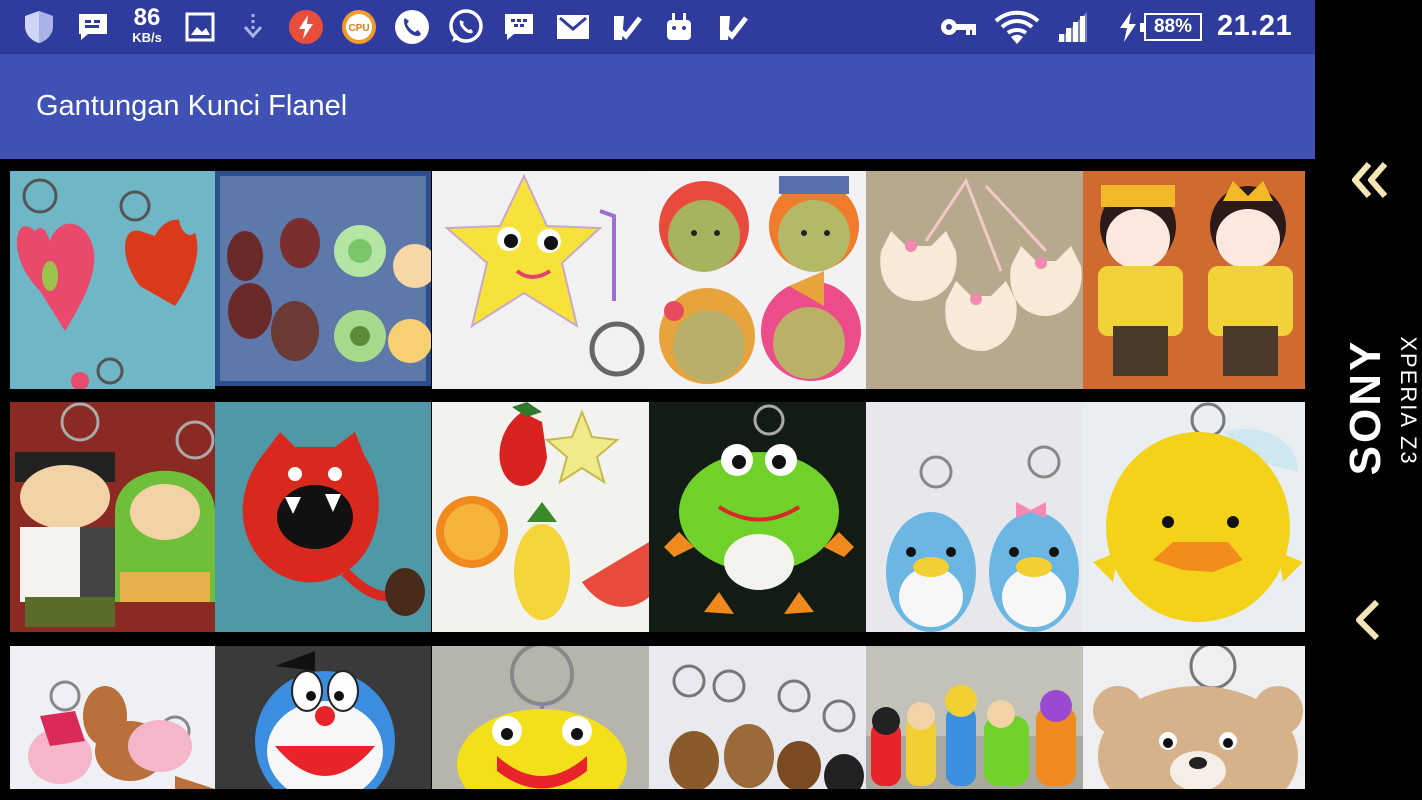  I want to click on grid-item-fruits-set, so click(540, 517).